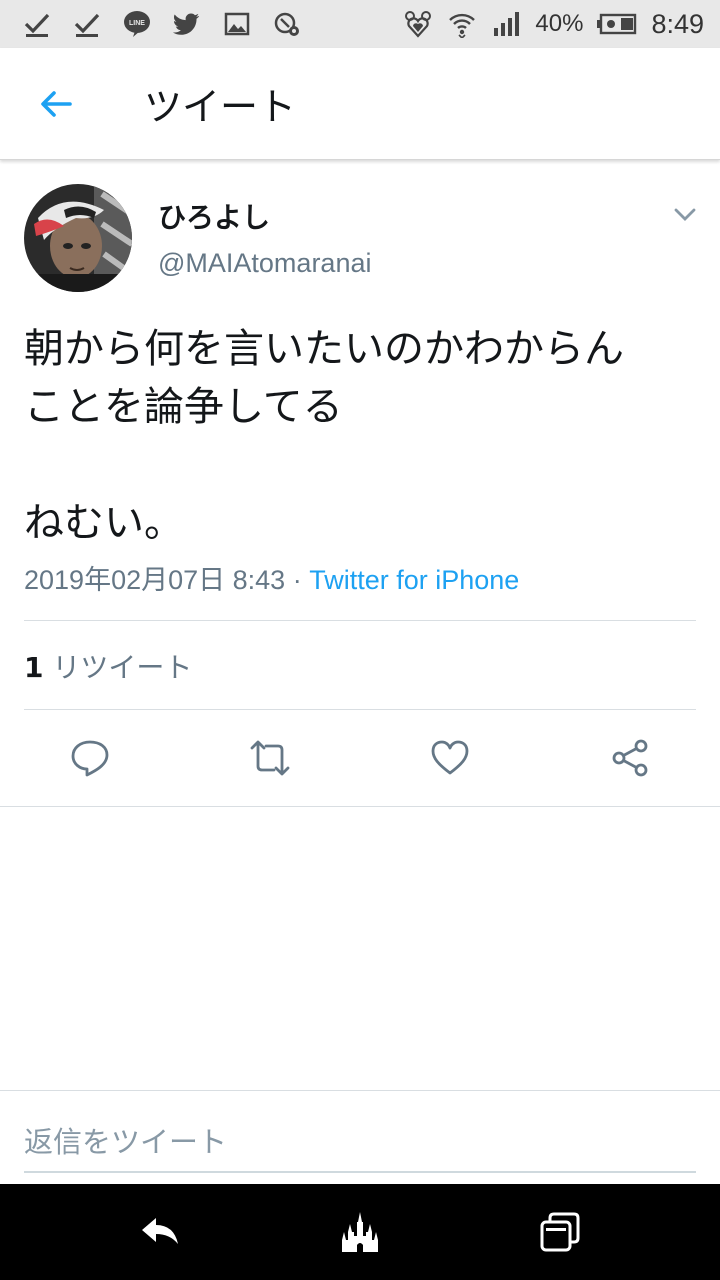 The image size is (720, 1280). Describe the element at coordinates (360, 1146) in the screenshot. I see `reply-input: 返信をツイート` at that location.